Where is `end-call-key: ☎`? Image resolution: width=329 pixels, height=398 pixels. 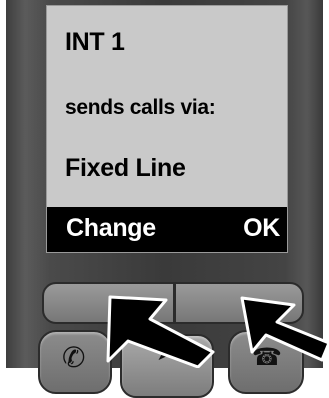 end-call-key: ☎ is located at coordinates (266, 362).